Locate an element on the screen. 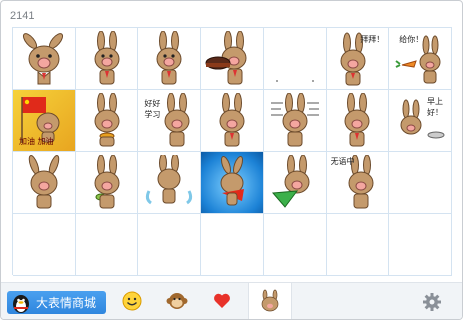 Image resolution: width=463 pixels, height=320 pixels. tab-favorites is located at coordinates (222, 301).